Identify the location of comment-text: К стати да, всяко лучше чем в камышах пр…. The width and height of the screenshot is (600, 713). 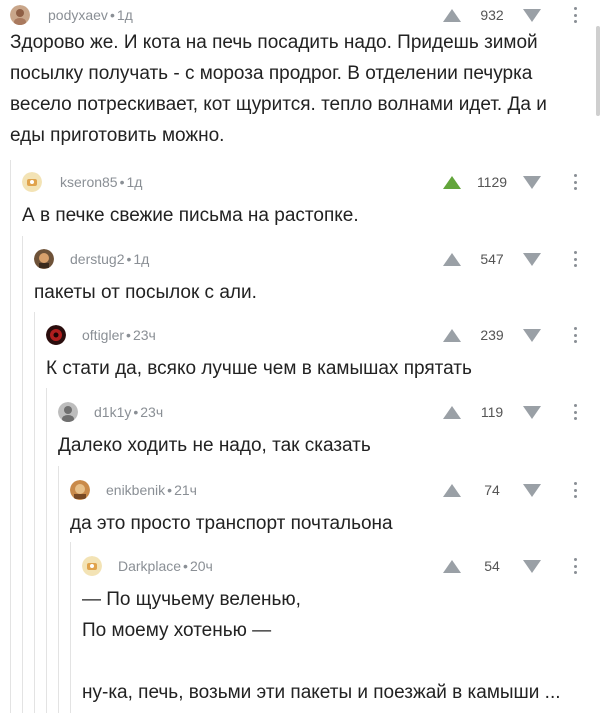
(259, 368).